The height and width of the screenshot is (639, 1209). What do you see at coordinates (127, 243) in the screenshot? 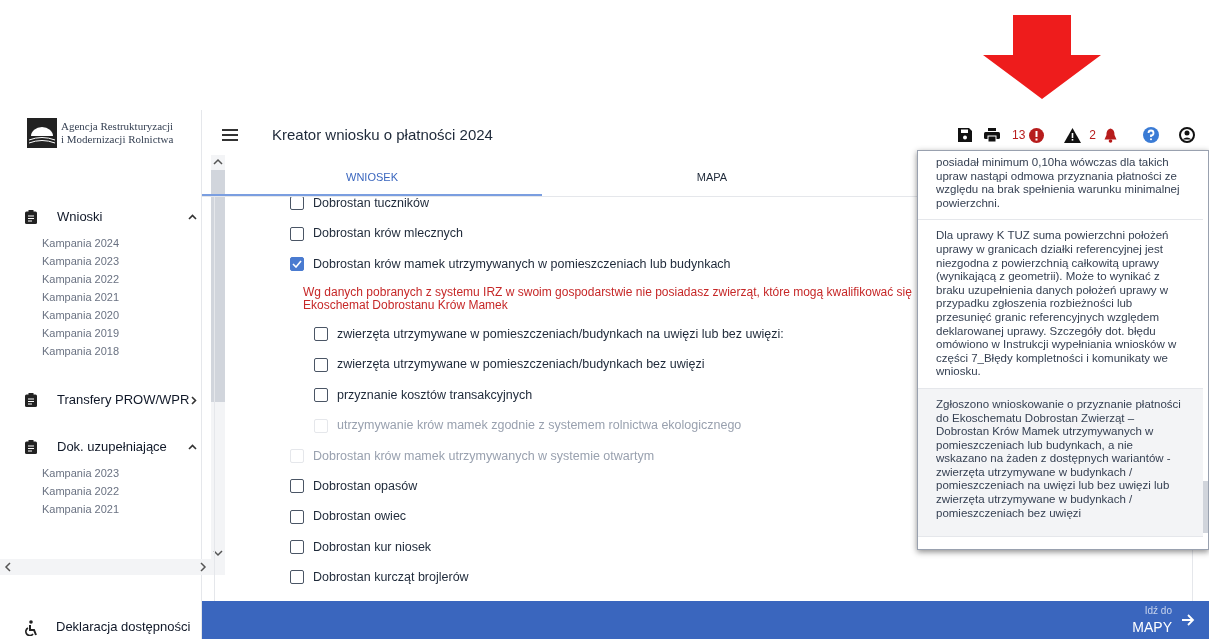
I see `sidebar-subitem: Kampania 2024` at bounding box center [127, 243].